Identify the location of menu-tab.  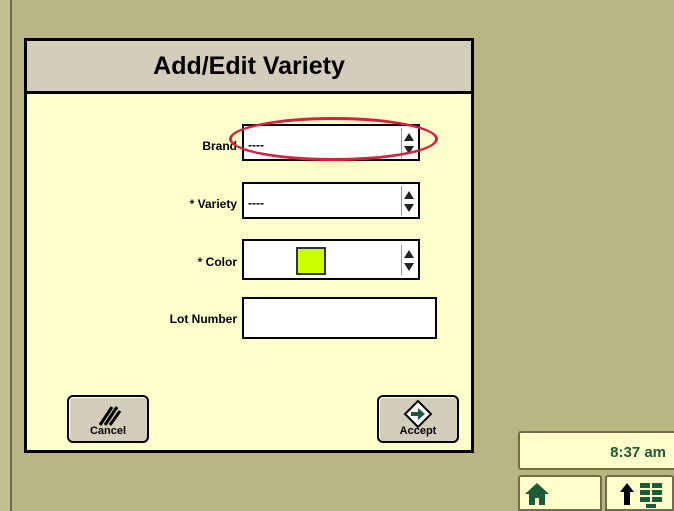
(639, 493).